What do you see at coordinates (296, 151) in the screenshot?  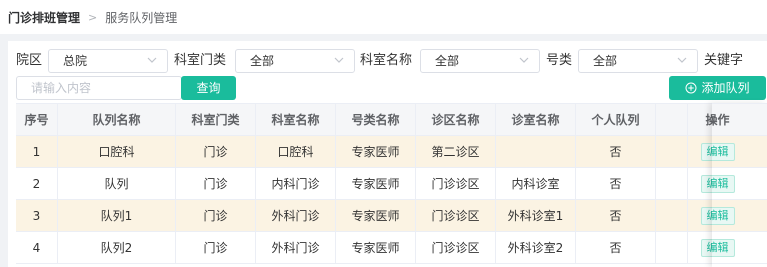 I see `cell-dept-name: 口腔科` at bounding box center [296, 151].